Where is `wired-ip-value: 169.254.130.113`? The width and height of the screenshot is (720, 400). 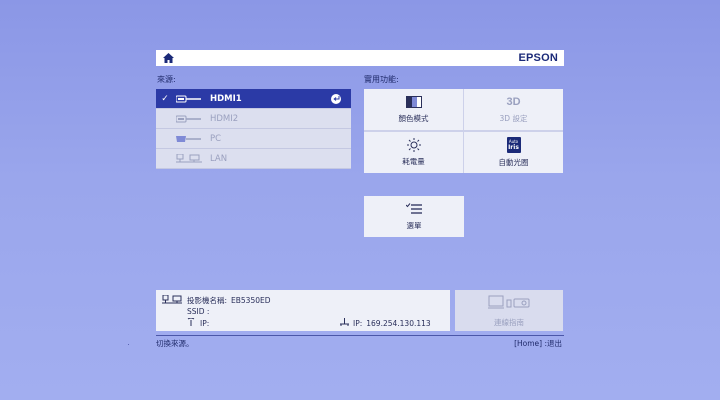
wired-ip-value: 169.254.130.113 is located at coordinates (398, 323).